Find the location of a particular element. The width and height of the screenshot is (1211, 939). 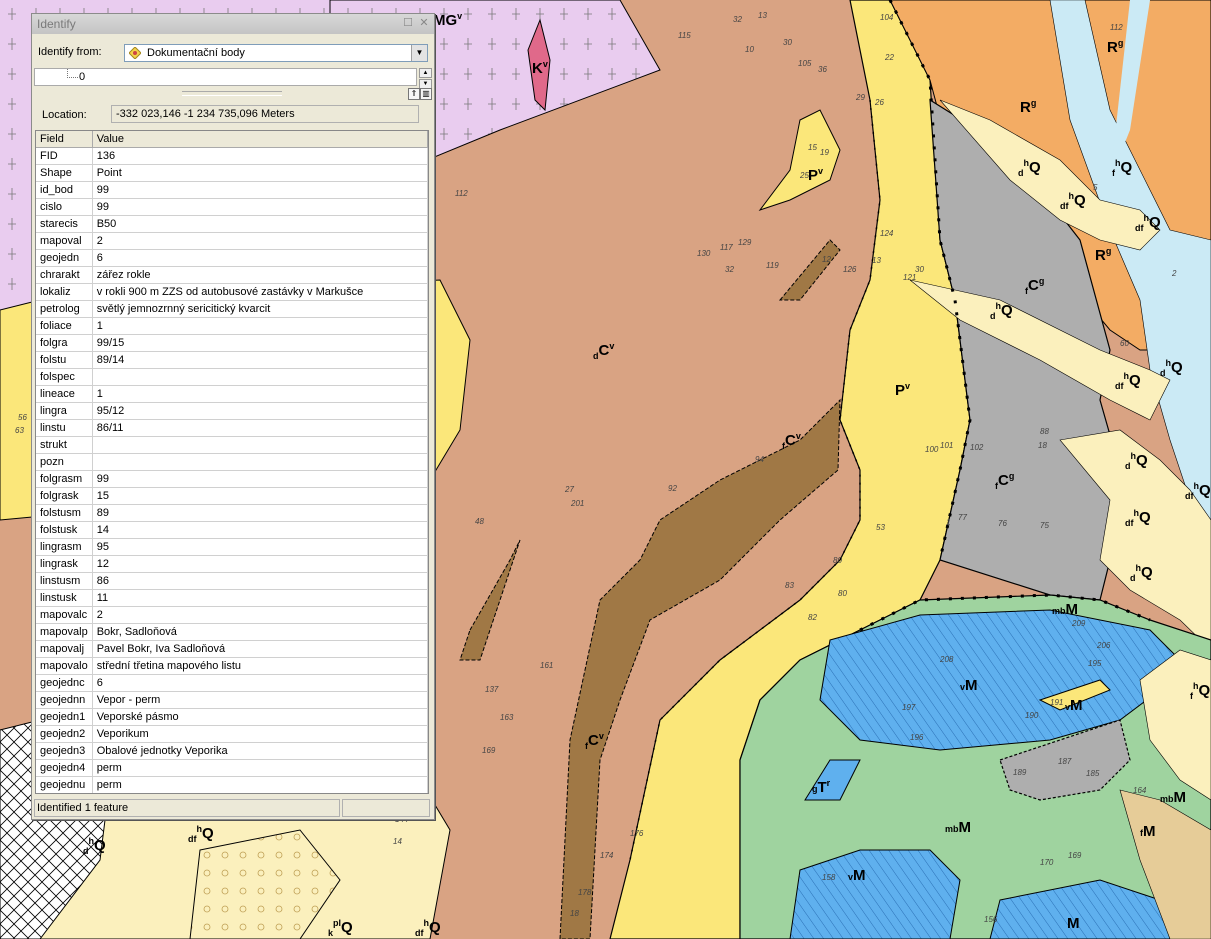

tree-node: 0 is located at coordinates (82, 77).